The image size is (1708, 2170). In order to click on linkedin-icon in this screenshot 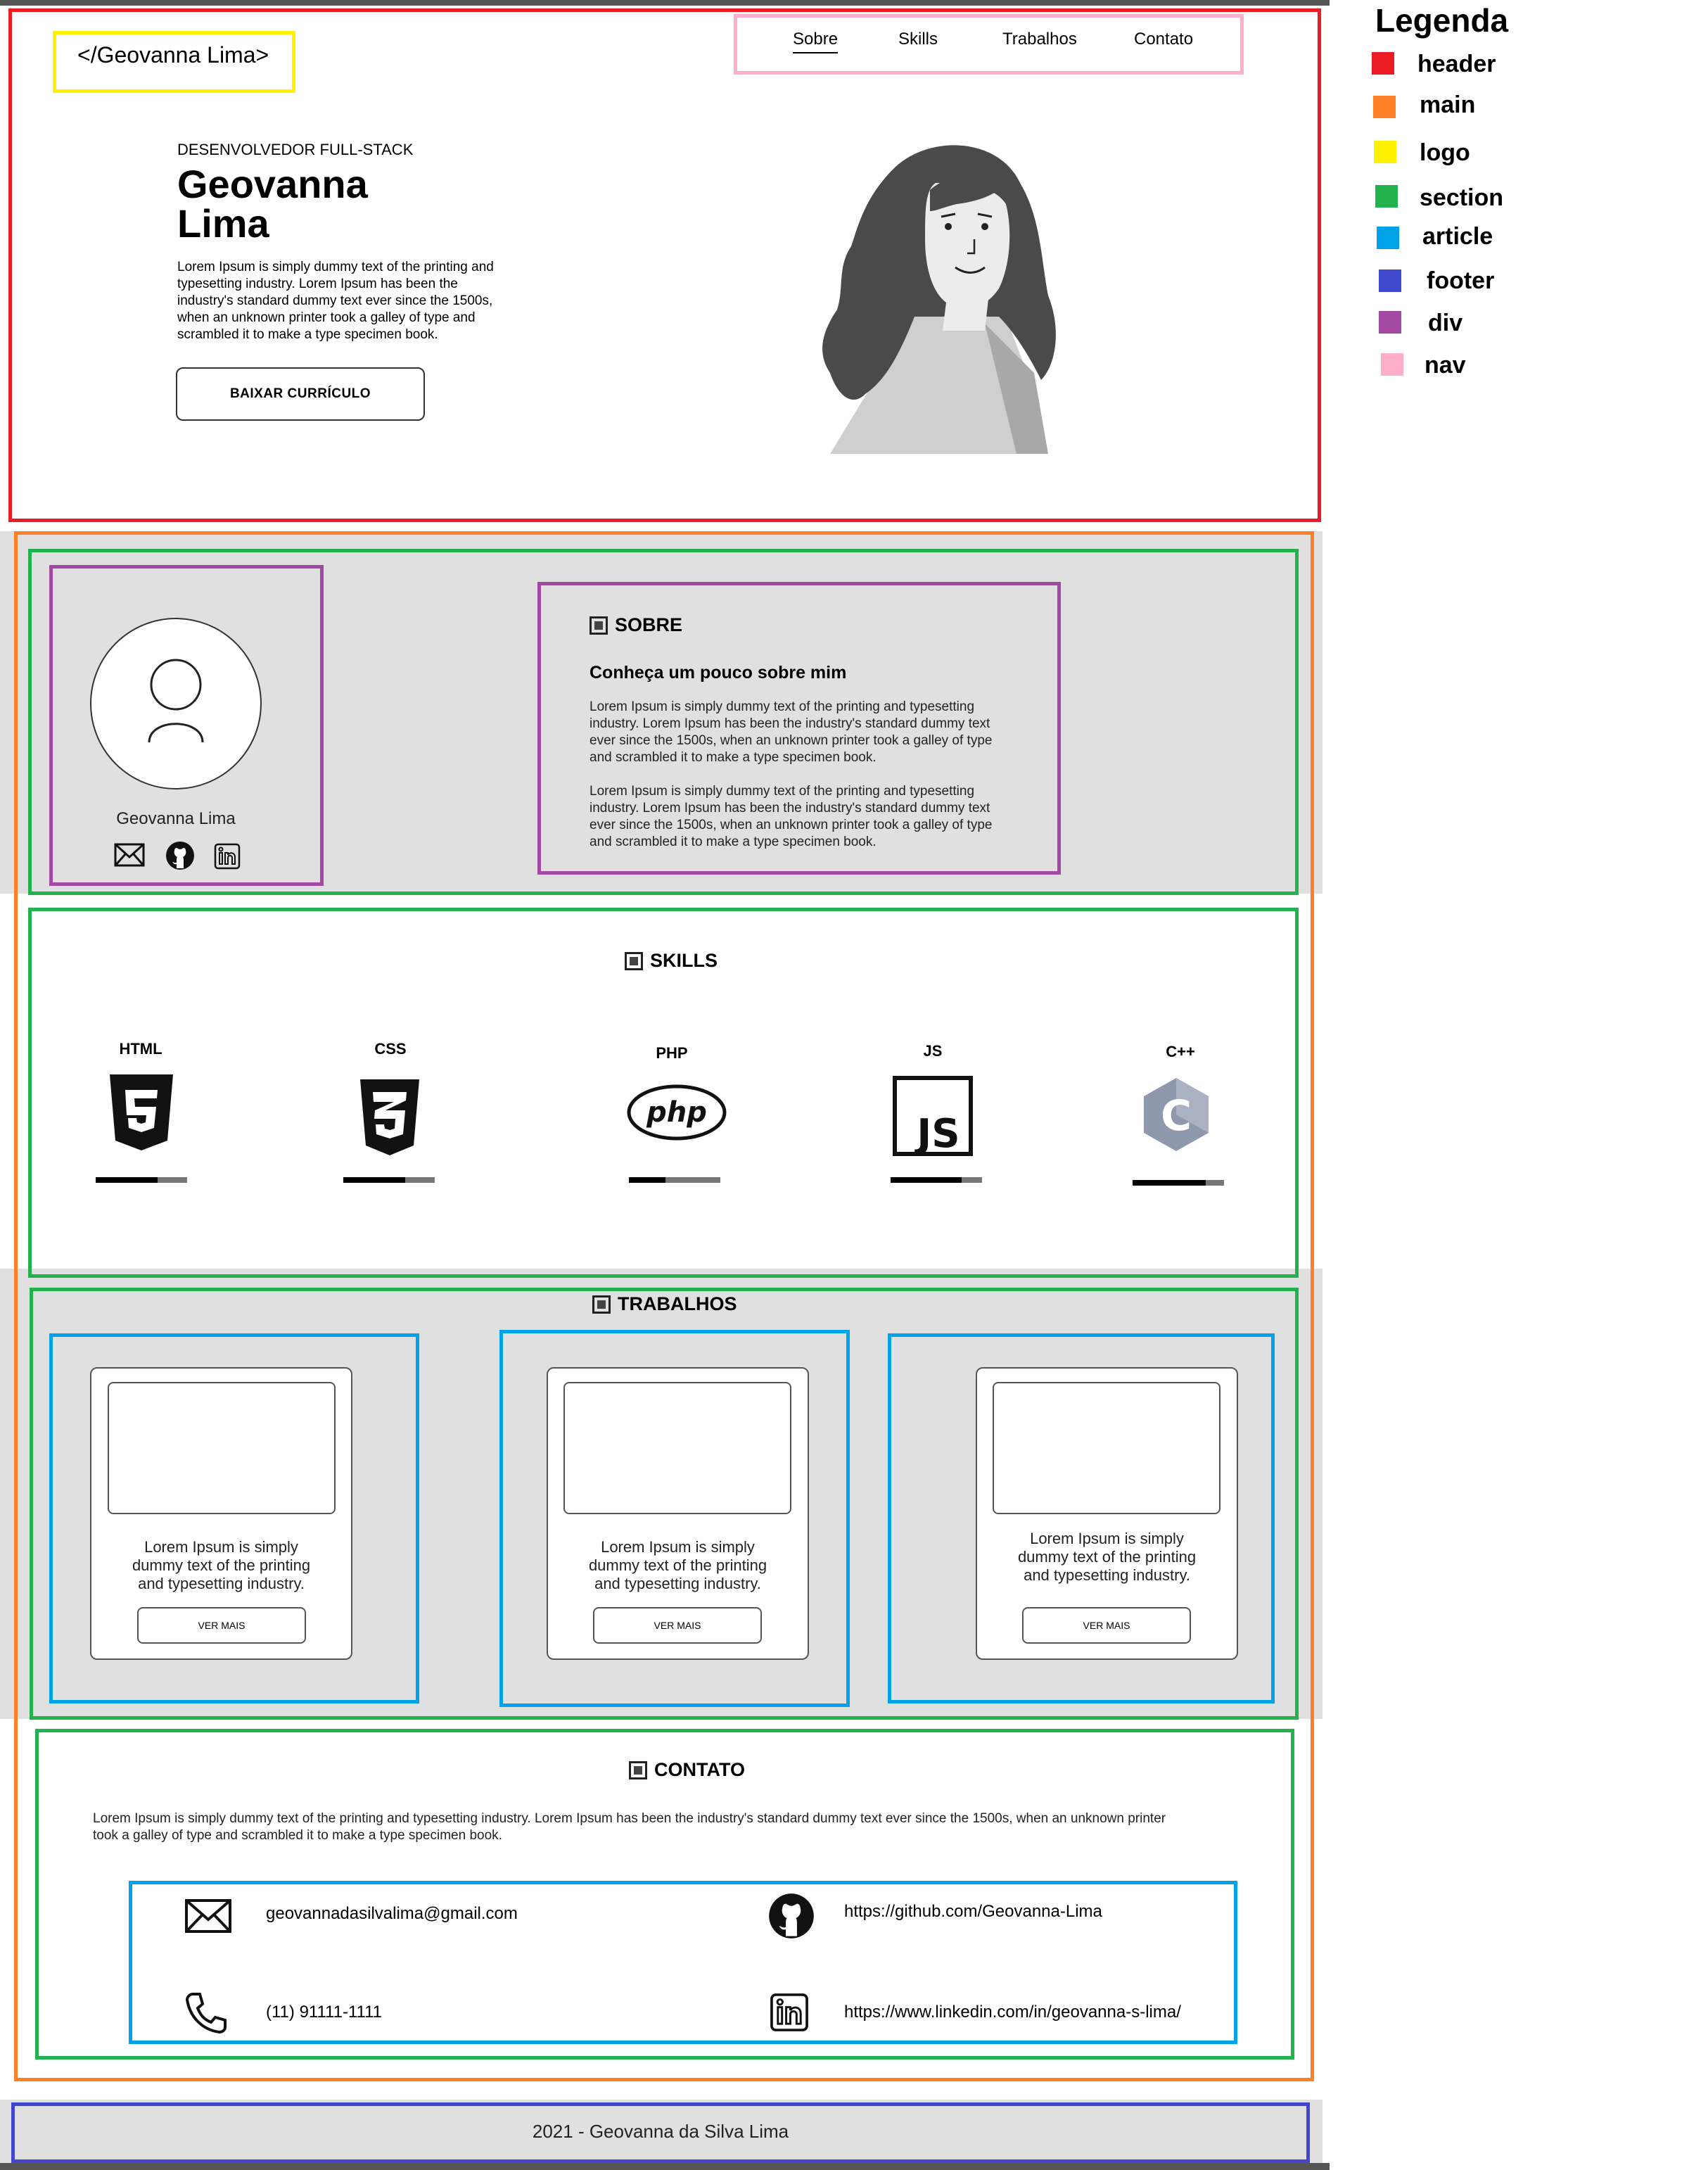, I will do `click(227, 857)`.